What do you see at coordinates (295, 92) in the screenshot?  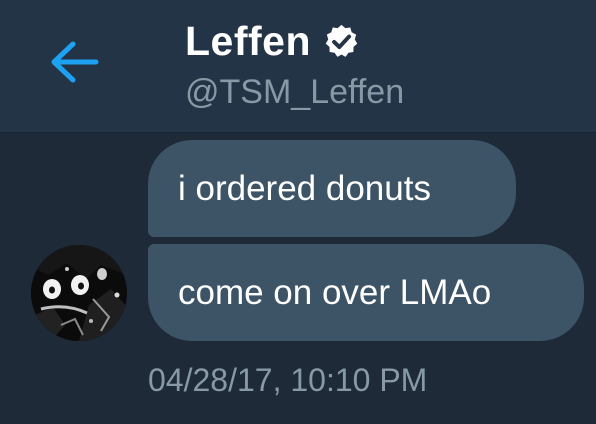 I see `user-handle: @TSM_Leffen` at bounding box center [295, 92].